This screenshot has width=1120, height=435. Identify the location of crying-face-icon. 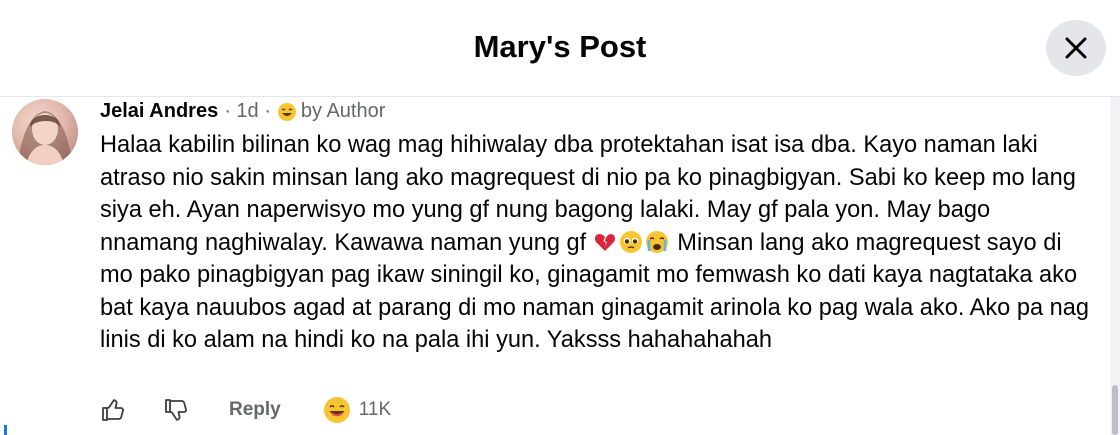
(656, 241).